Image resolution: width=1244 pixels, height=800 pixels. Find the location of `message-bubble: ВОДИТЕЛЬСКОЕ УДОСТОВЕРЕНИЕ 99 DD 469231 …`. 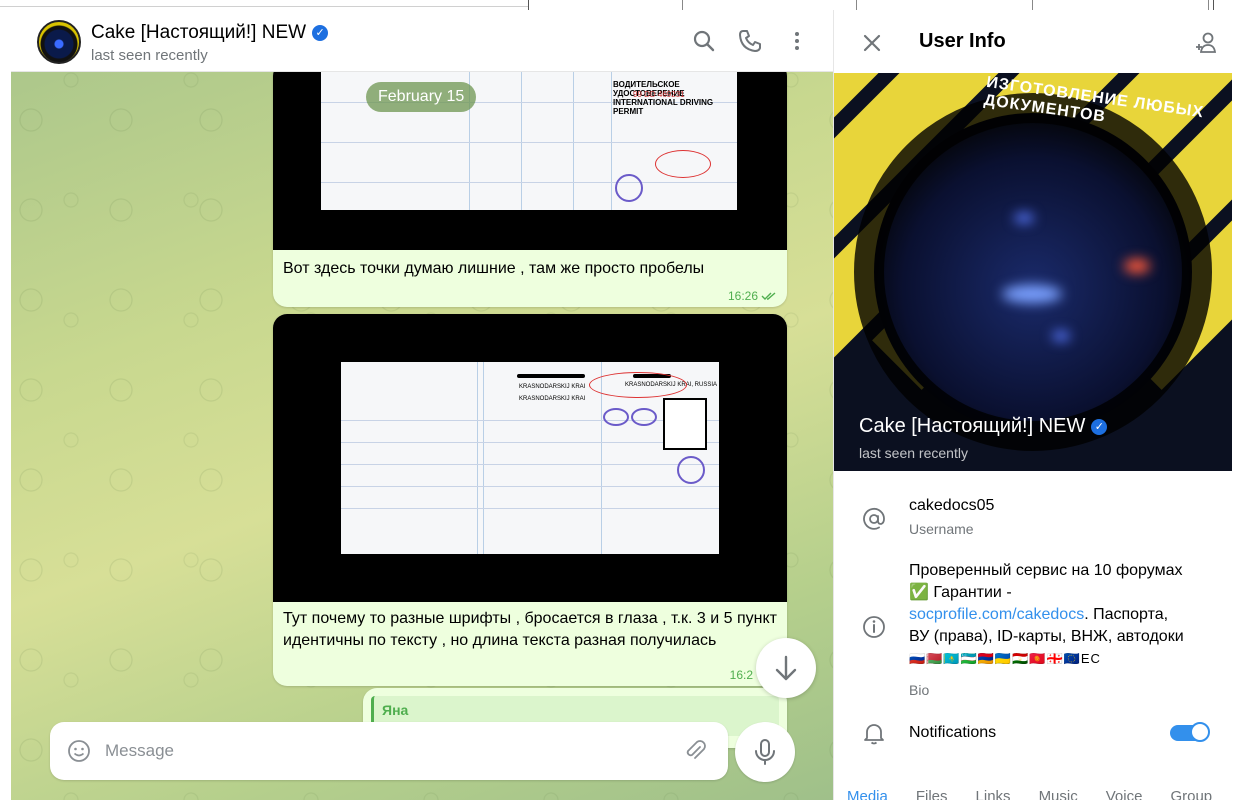

message-bubble: ВОДИТЕЛЬСКОЕ УДОСТОВЕРЕНИЕ 99 DD 469231 … is located at coordinates (530, 184).